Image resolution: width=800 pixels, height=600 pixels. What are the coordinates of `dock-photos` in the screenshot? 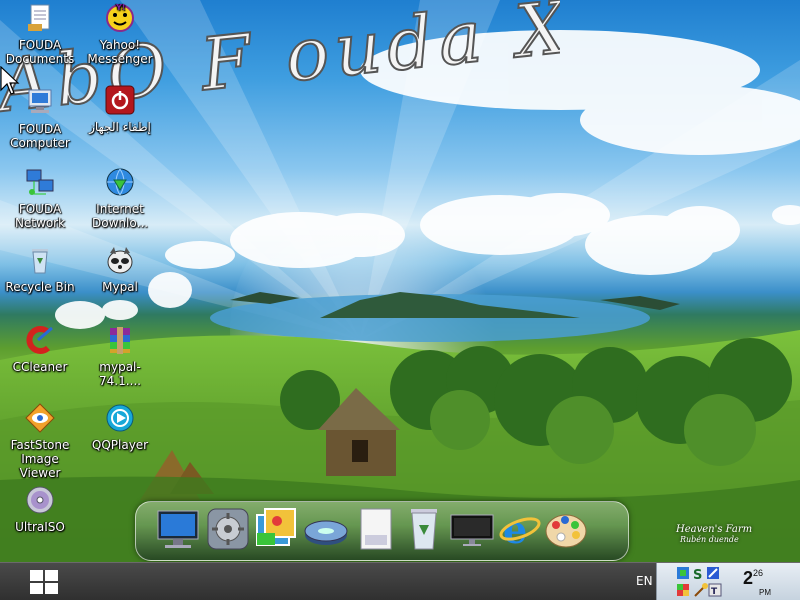 It's located at (276, 529).